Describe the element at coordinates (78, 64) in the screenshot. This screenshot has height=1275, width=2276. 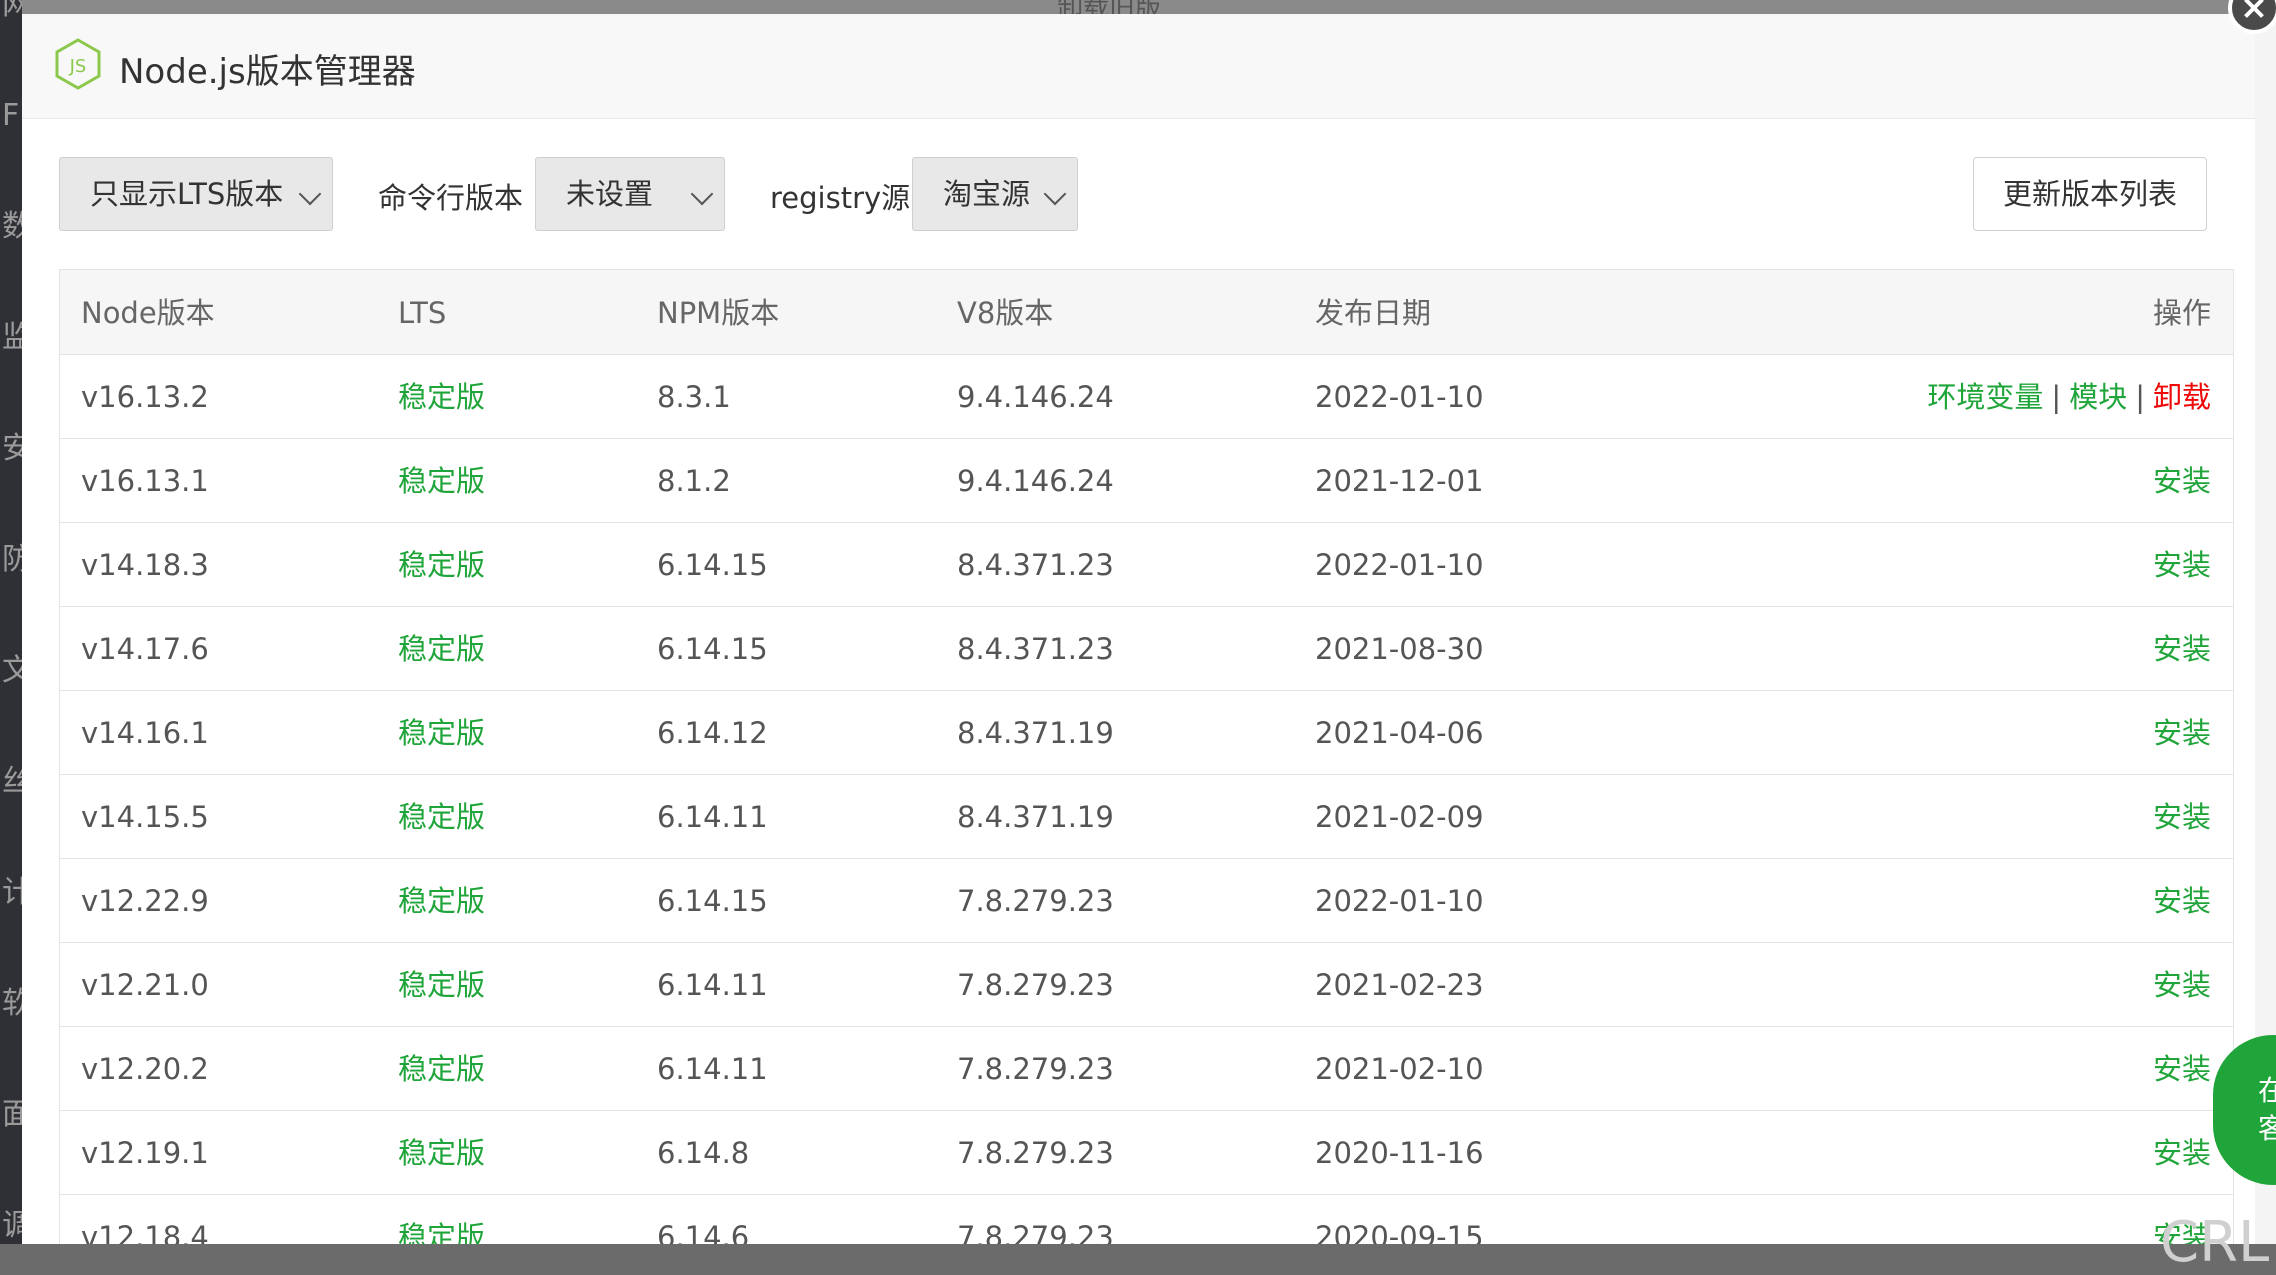
I see `nodejs-logo-icon: JS` at that location.